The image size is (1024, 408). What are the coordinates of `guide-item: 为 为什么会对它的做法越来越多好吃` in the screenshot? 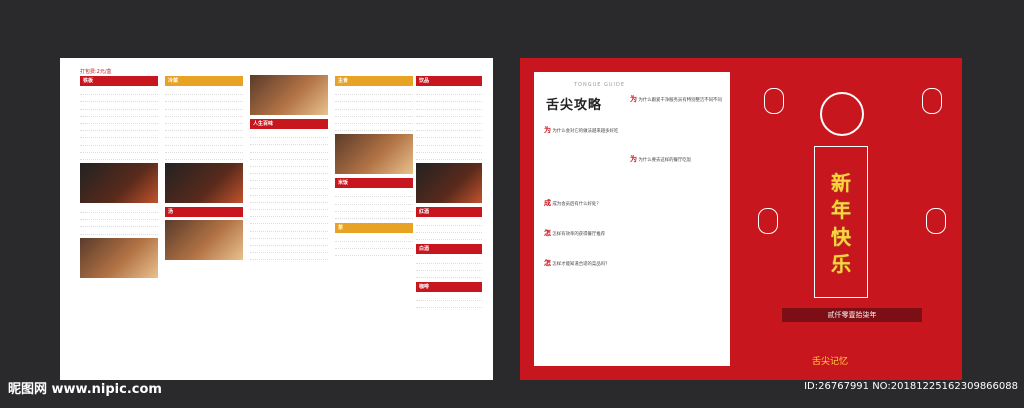 It's located at (581, 130).